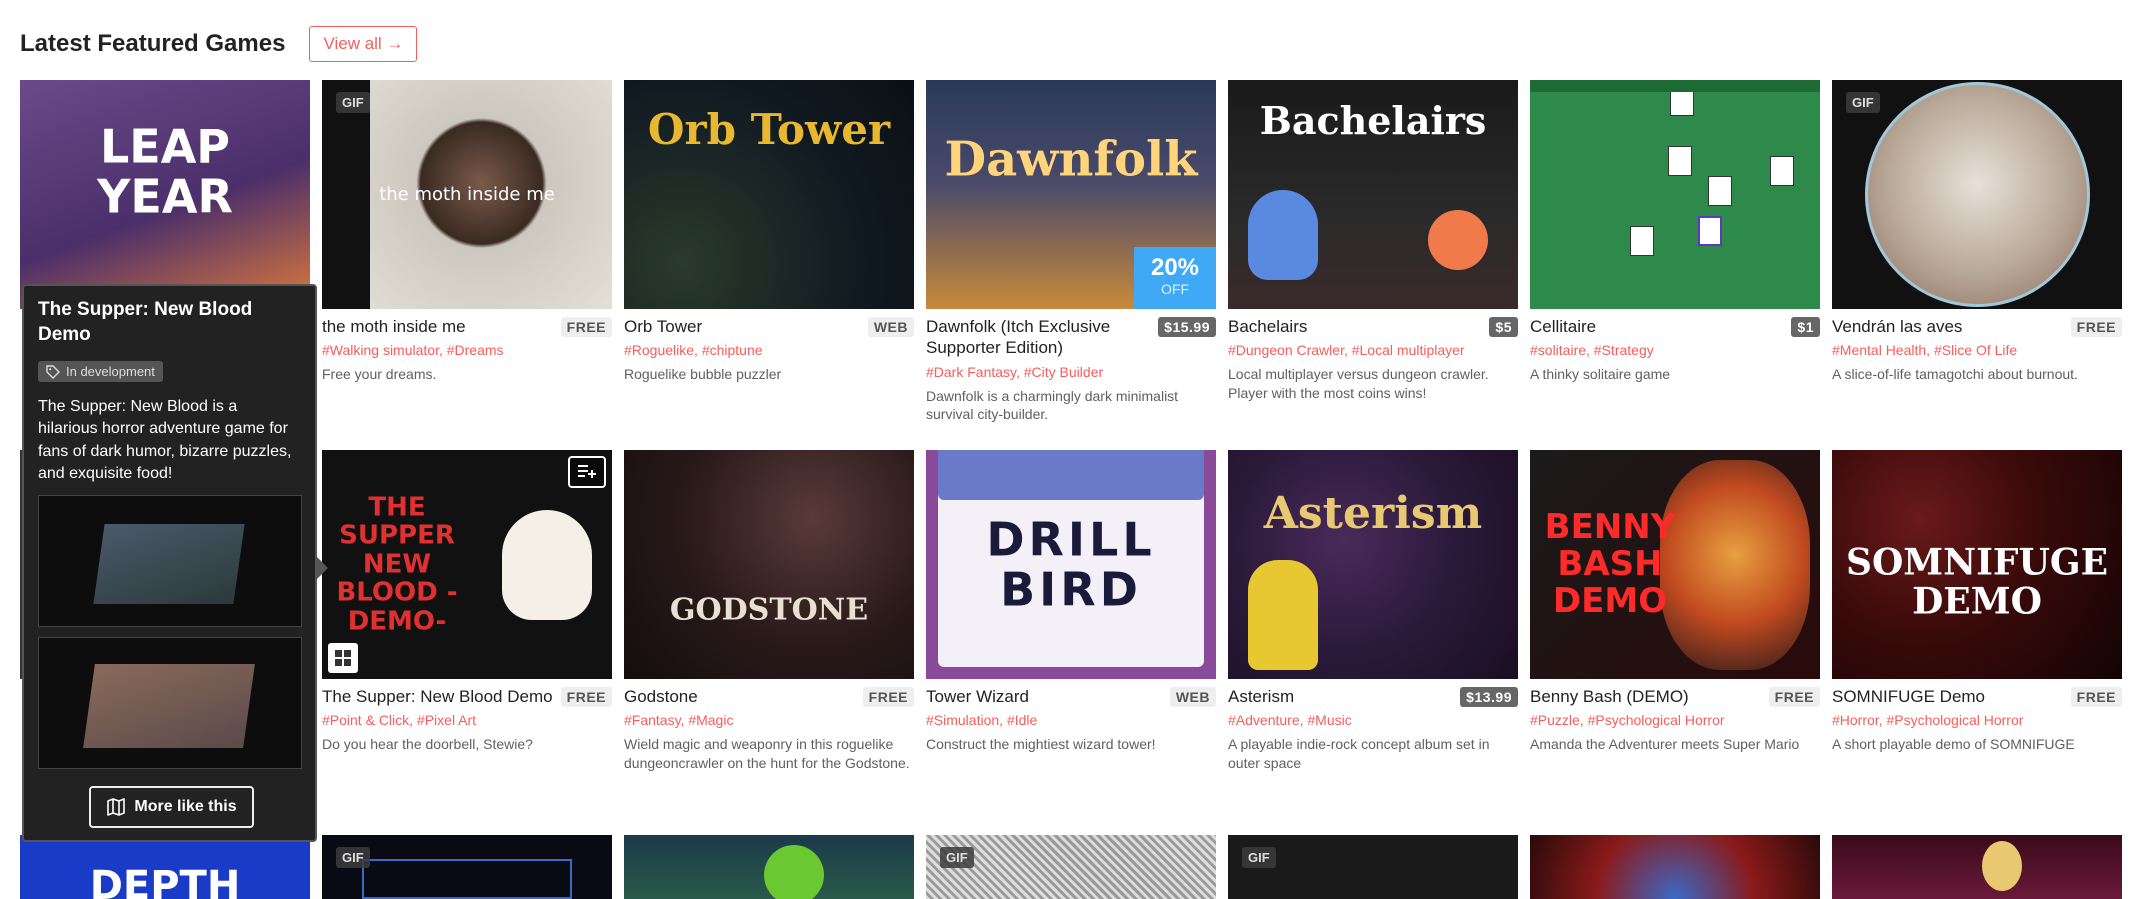 Image resolution: width=2151 pixels, height=899 pixels. What do you see at coordinates (110, 372) in the screenshot?
I see `status-label: In development` at bounding box center [110, 372].